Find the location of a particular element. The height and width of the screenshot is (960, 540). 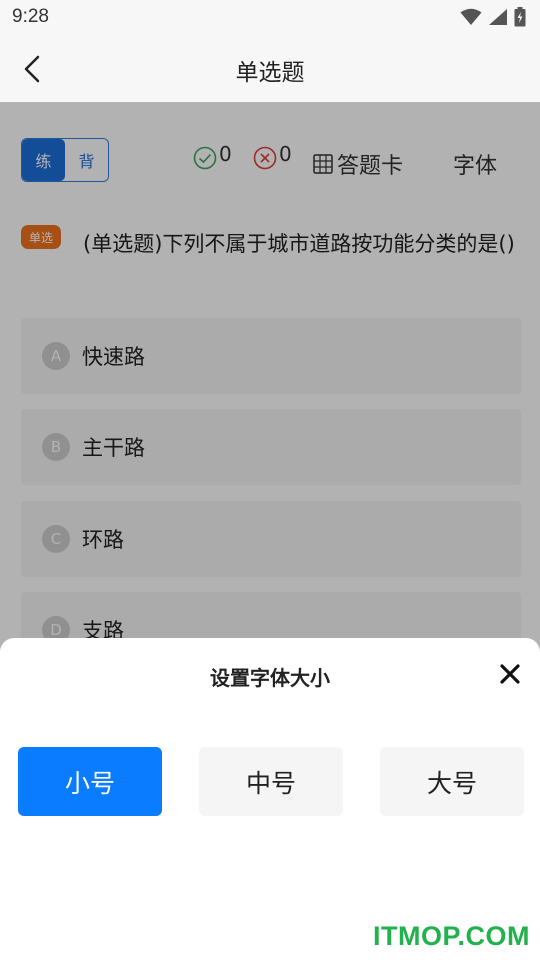

status-icons is located at coordinates (493, 17).